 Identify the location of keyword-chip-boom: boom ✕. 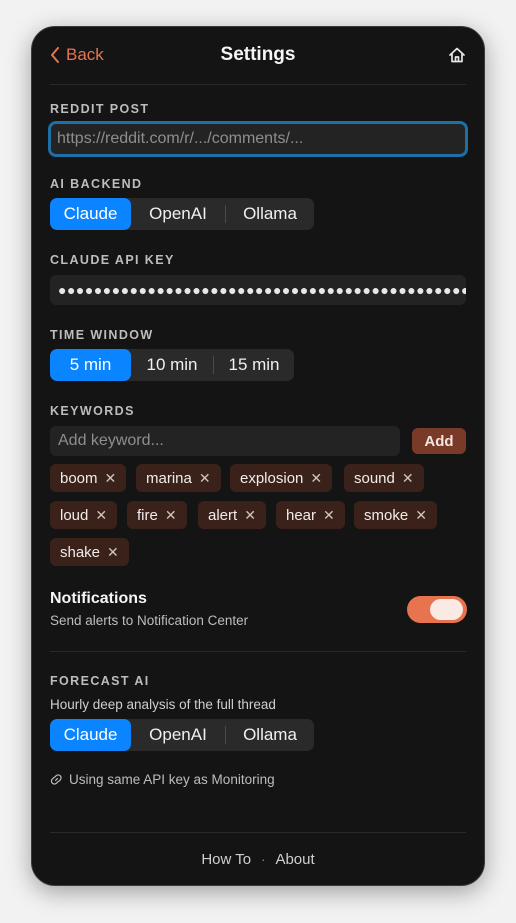
(88, 478).